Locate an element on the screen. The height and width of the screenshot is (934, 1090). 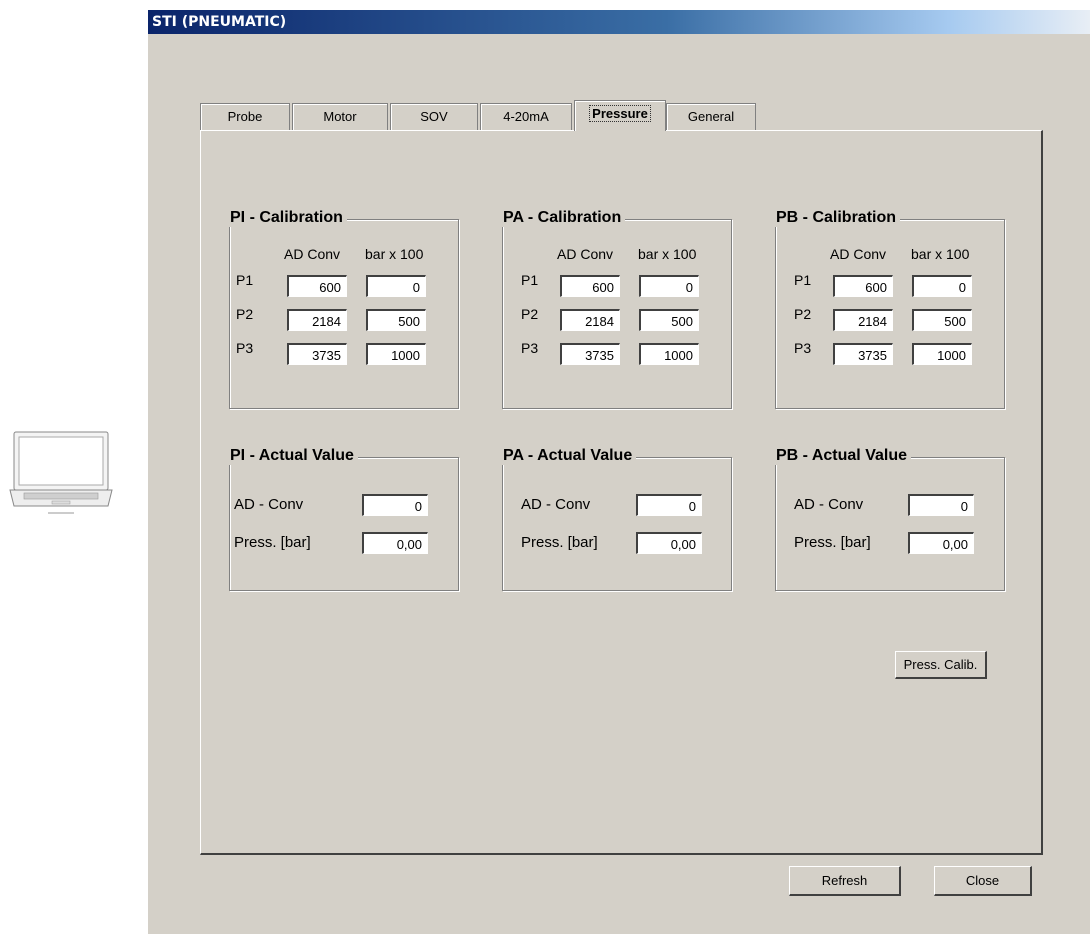
pb-ad-conv-field: 0 is located at coordinates (941, 505).